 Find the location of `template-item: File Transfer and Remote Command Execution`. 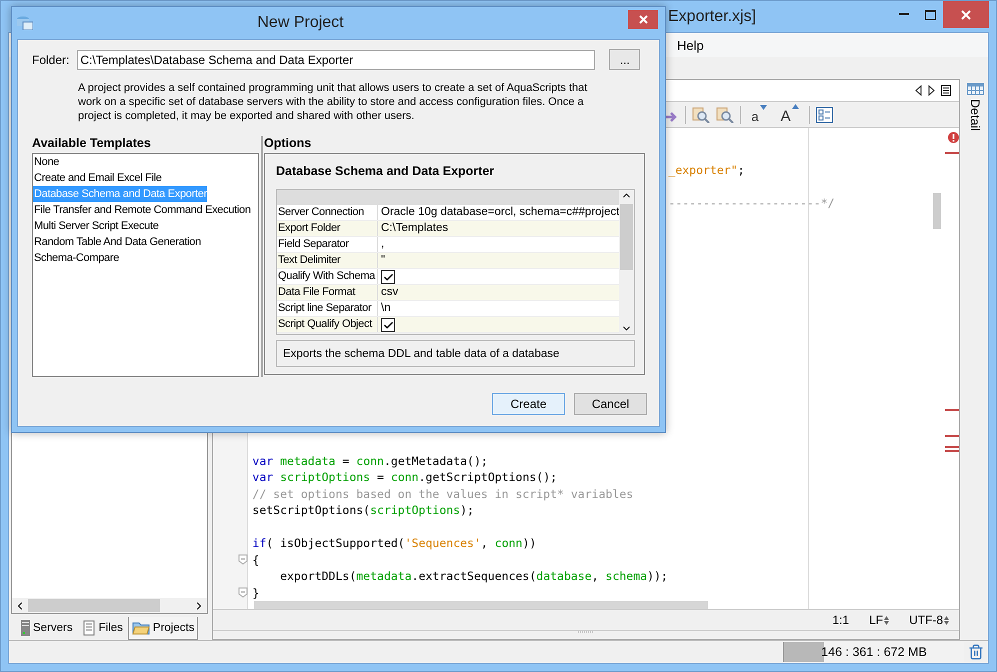

template-item: File Transfer and Remote Command Execution is located at coordinates (142, 210).